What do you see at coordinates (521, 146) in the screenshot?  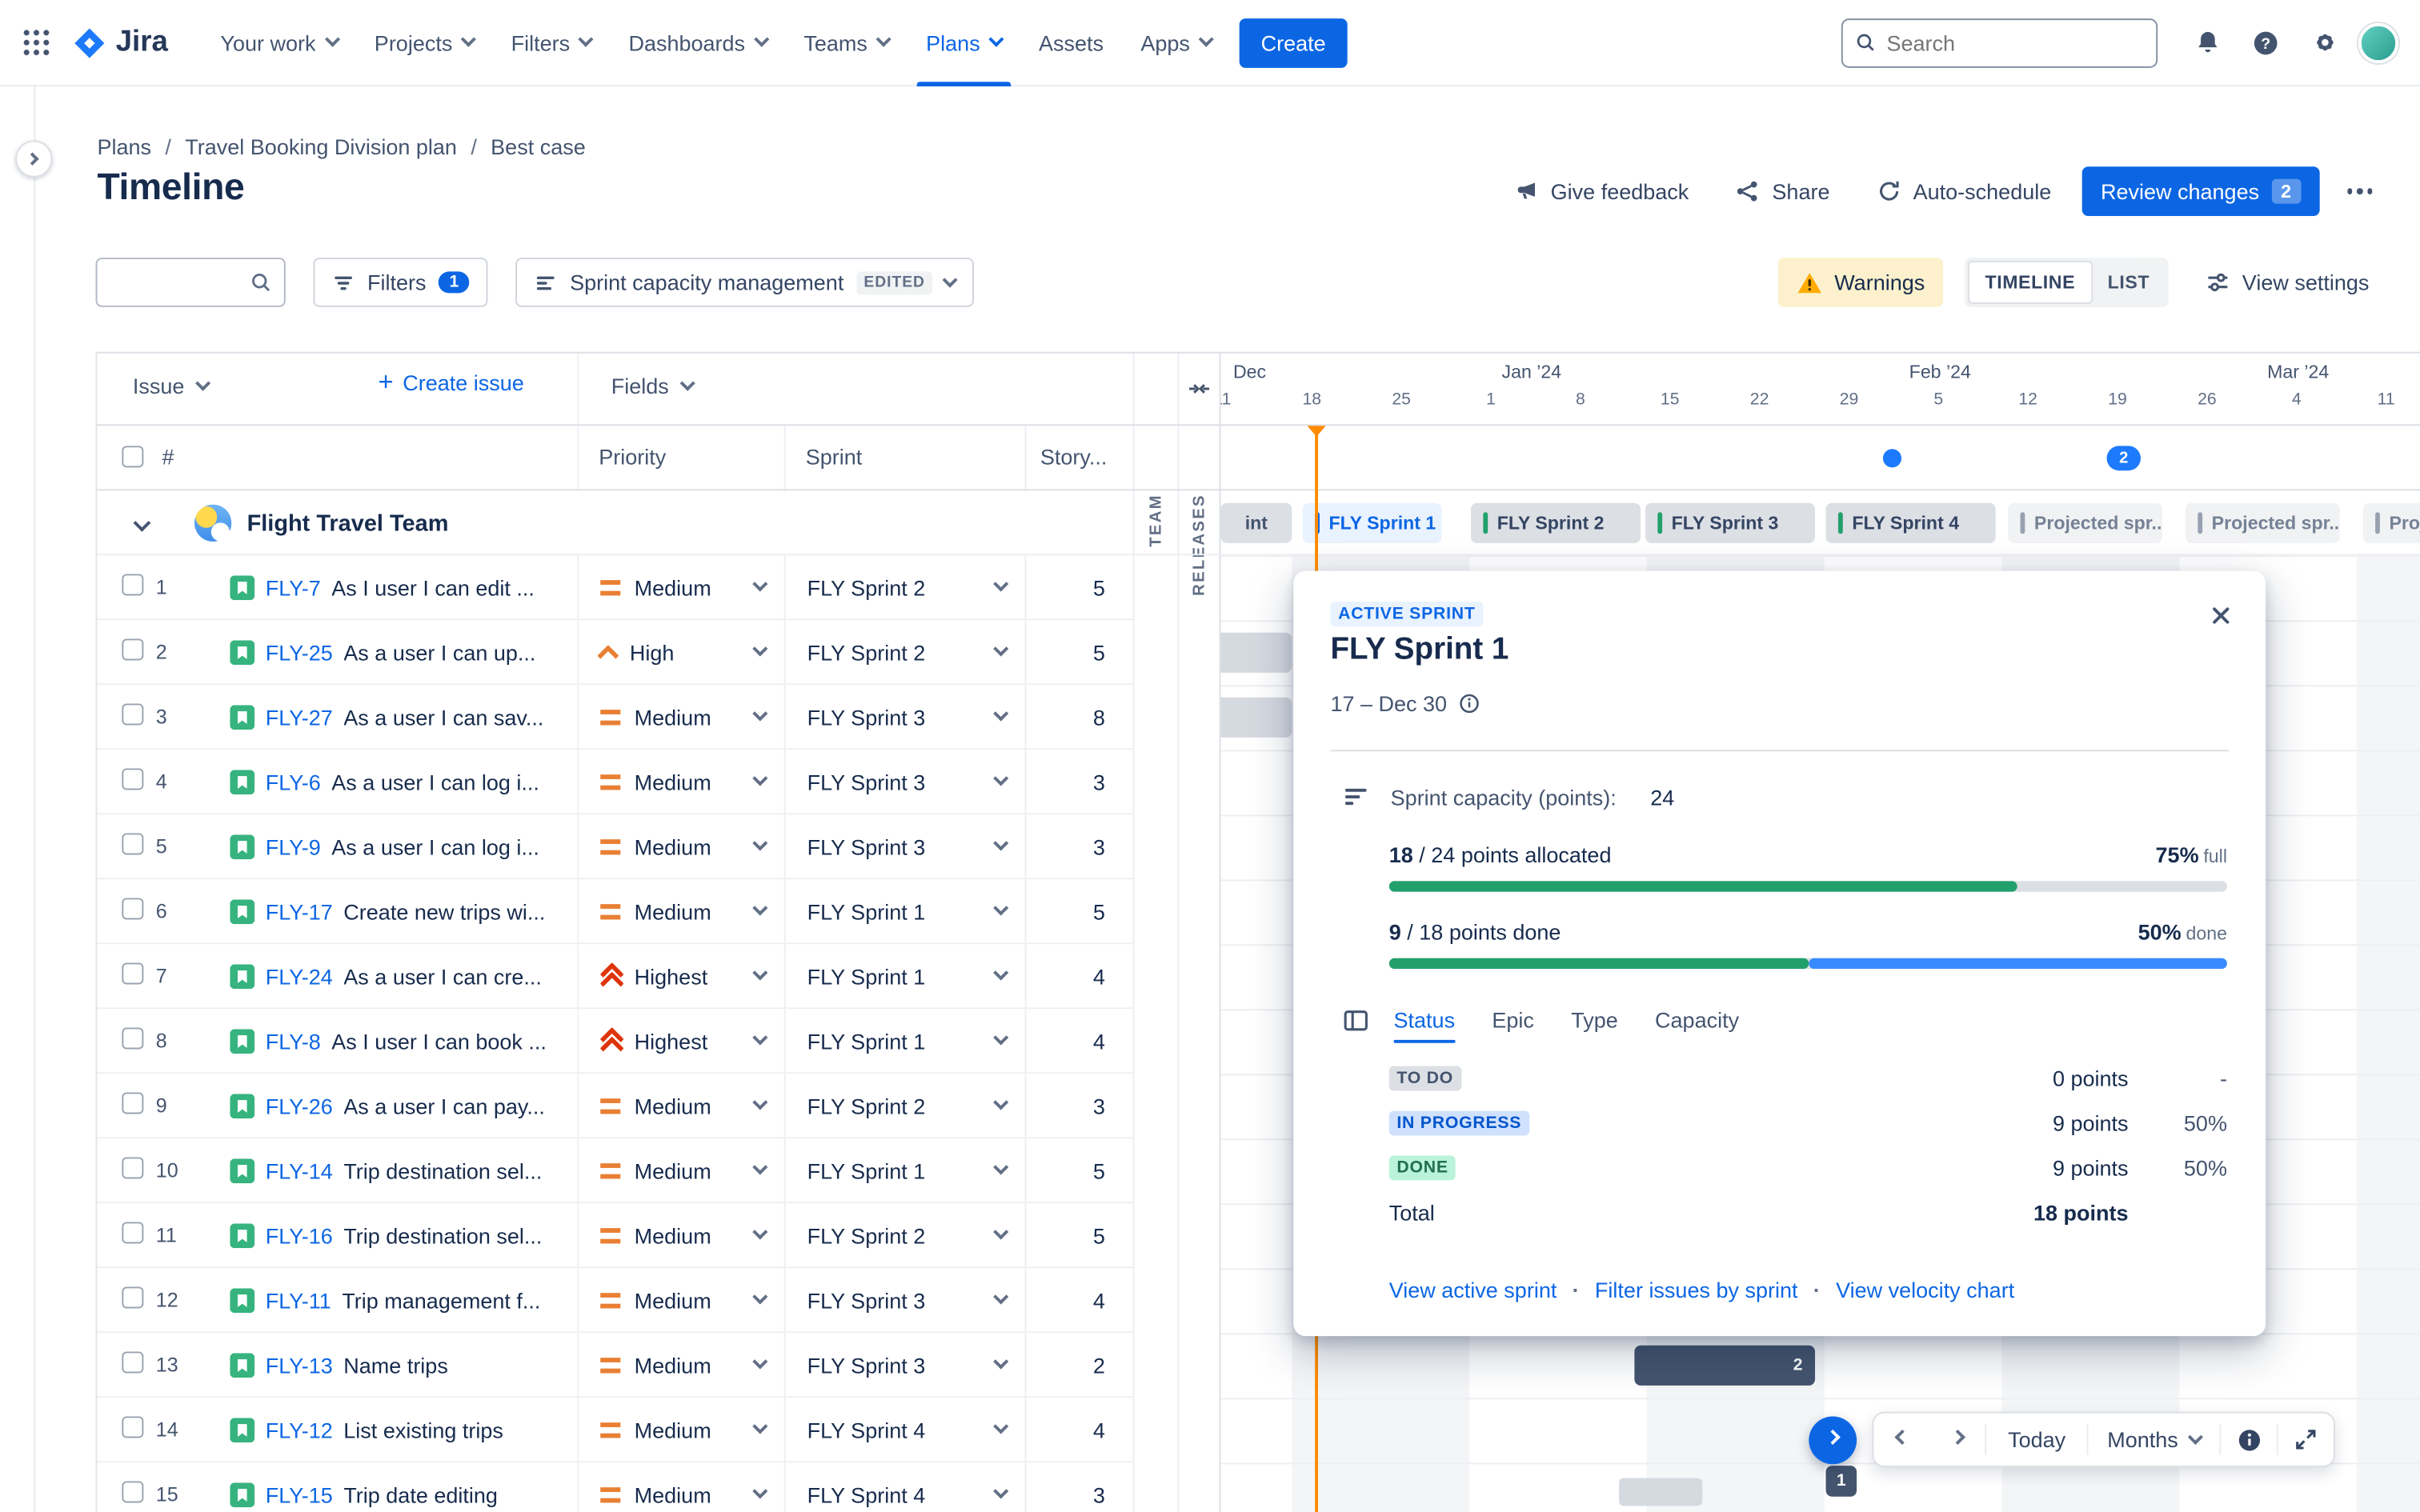 I see `breadcrumb-link: Best case` at bounding box center [521, 146].